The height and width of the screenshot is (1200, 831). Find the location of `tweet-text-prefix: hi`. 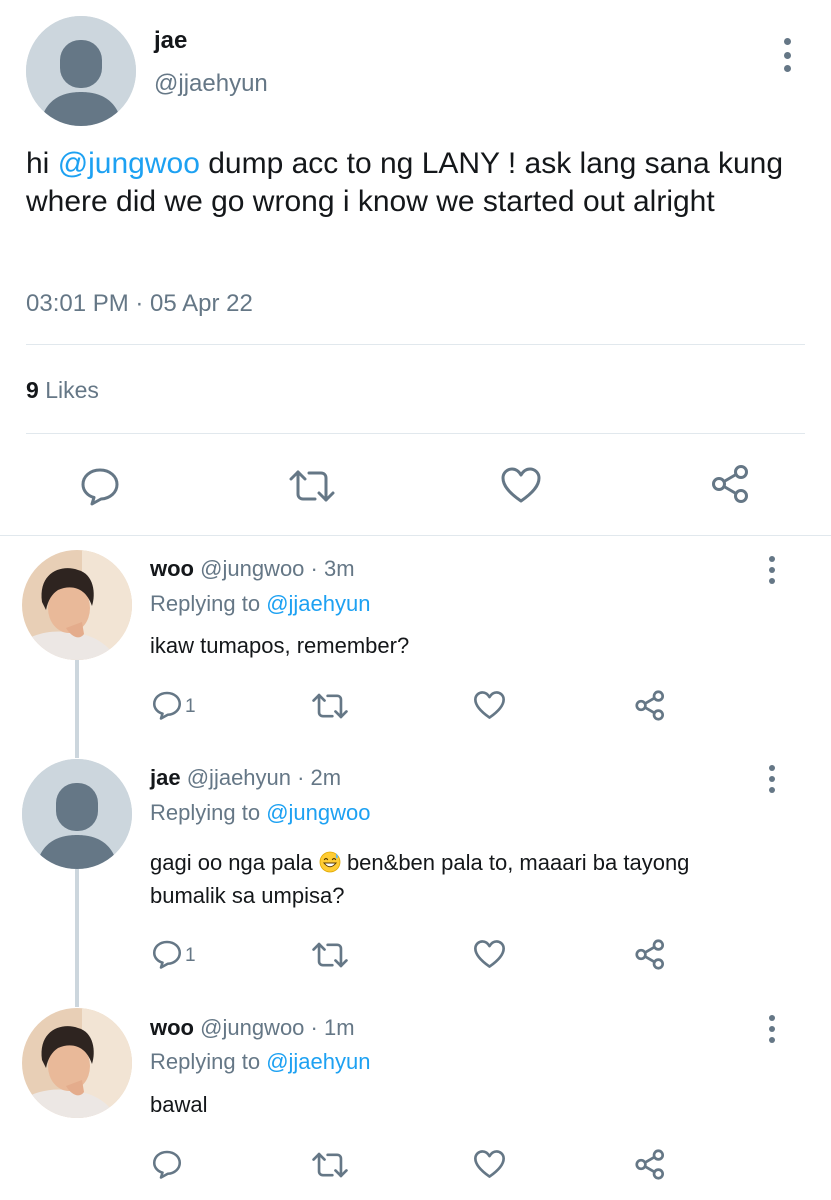

tweet-text-prefix: hi is located at coordinates (42, 163).